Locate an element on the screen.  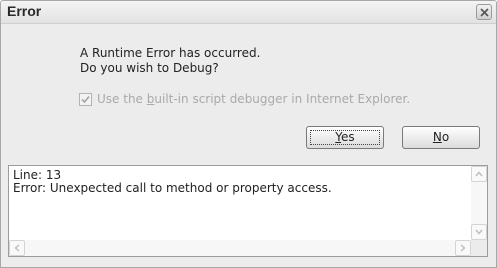
scroll-up-icon is located at coordinates (479, 174).